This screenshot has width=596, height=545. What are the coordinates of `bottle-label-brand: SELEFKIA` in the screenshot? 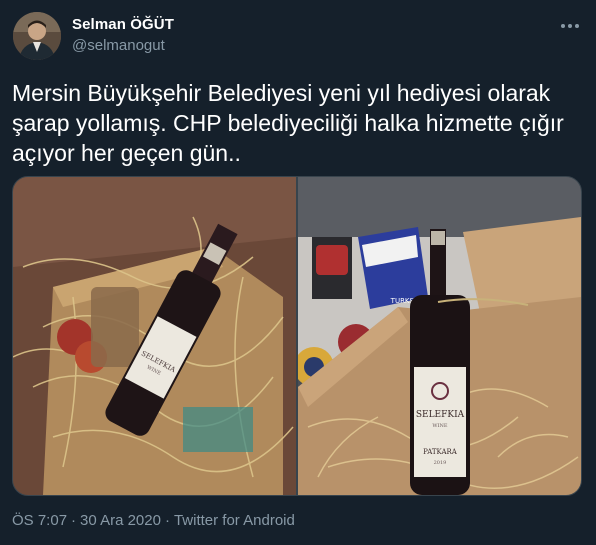 It's located at (440, 415).